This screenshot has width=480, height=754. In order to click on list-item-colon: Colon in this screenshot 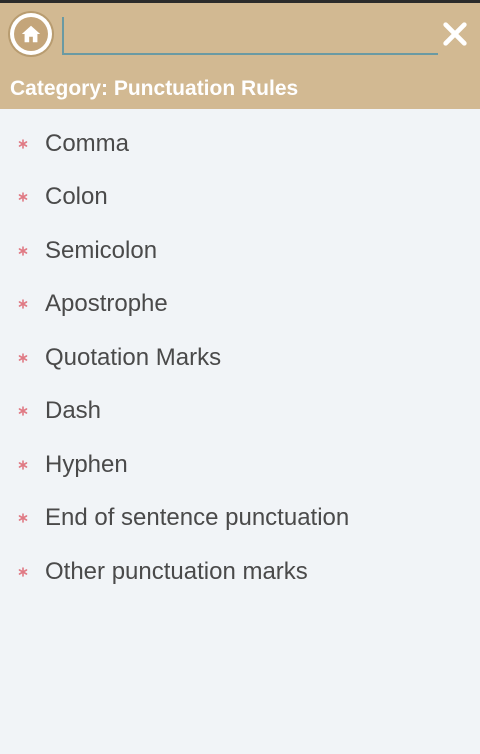, I will do `click(240, 198)`.